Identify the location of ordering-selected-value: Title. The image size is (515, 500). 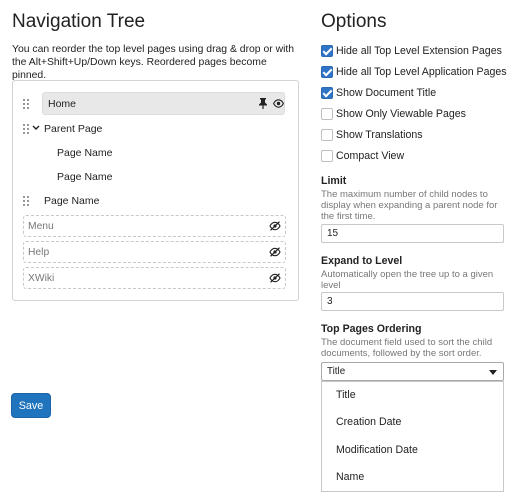
(336, 371).